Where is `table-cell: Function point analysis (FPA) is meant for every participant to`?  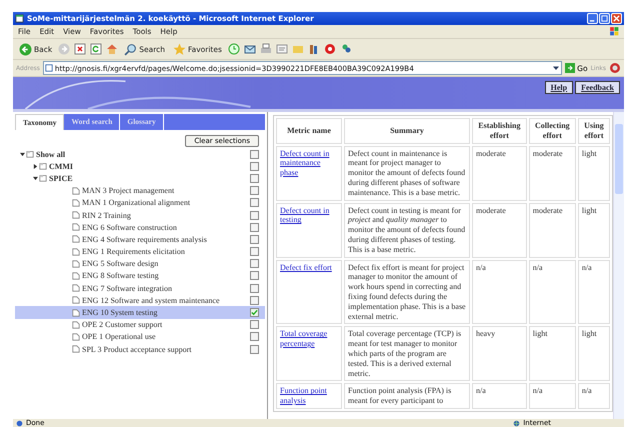 table-cell: Function point analysis (FPA) is meant for every participant to is located at coordinates (407, 396).